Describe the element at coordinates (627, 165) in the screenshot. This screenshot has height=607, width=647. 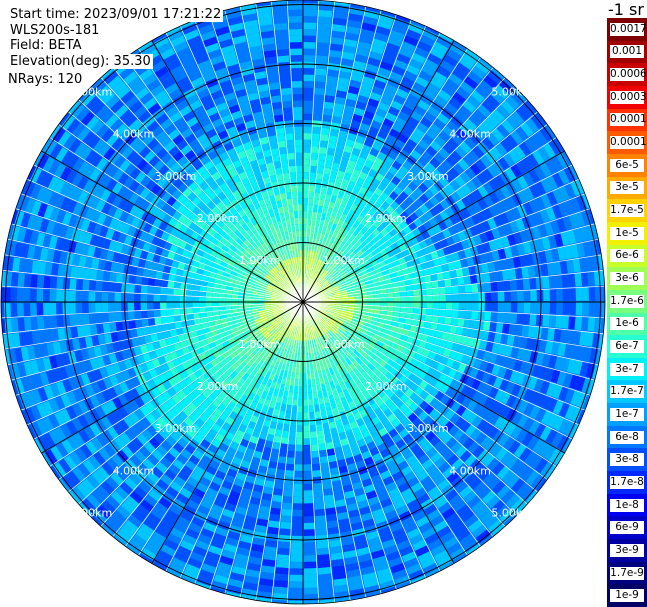
I see `colorbar-tick-label: 6e-5` at that location.